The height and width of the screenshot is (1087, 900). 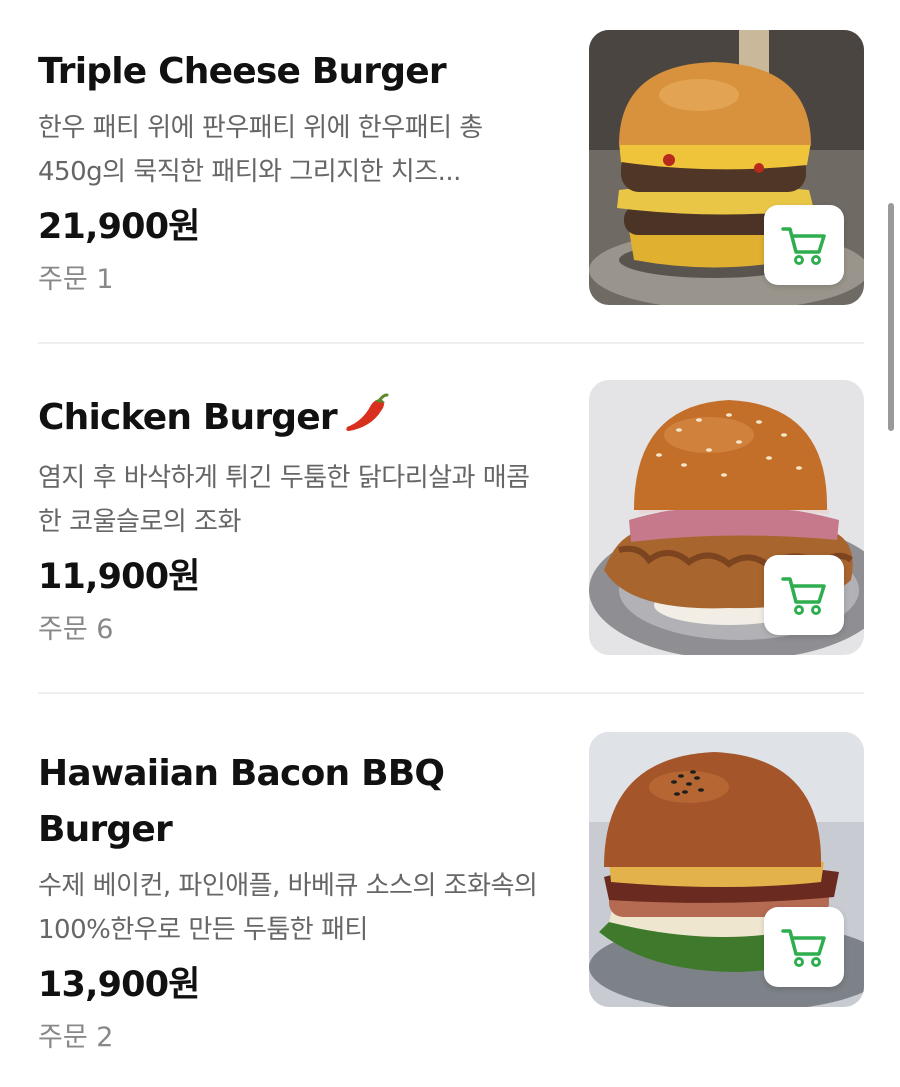 I want to click on chili-pepper-icon, so click(x=366, y=421).